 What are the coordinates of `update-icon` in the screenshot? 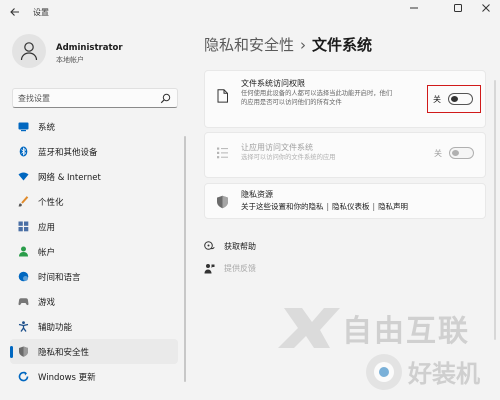 It's located at (23, 376).